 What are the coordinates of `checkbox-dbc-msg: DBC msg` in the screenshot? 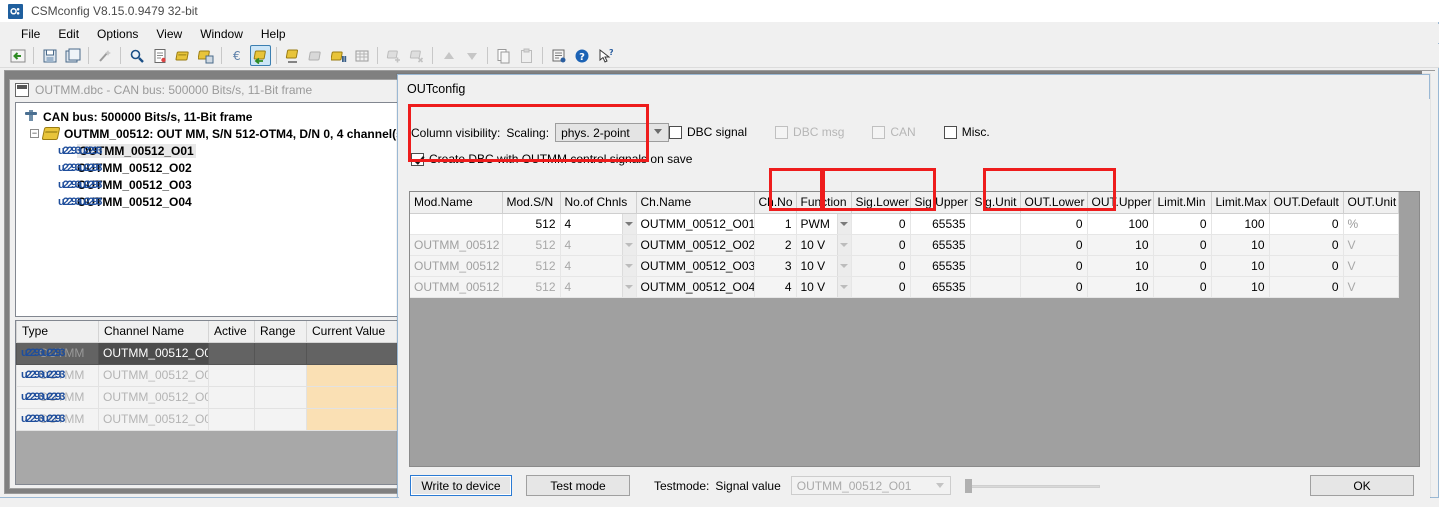 It's located at (809, 132).